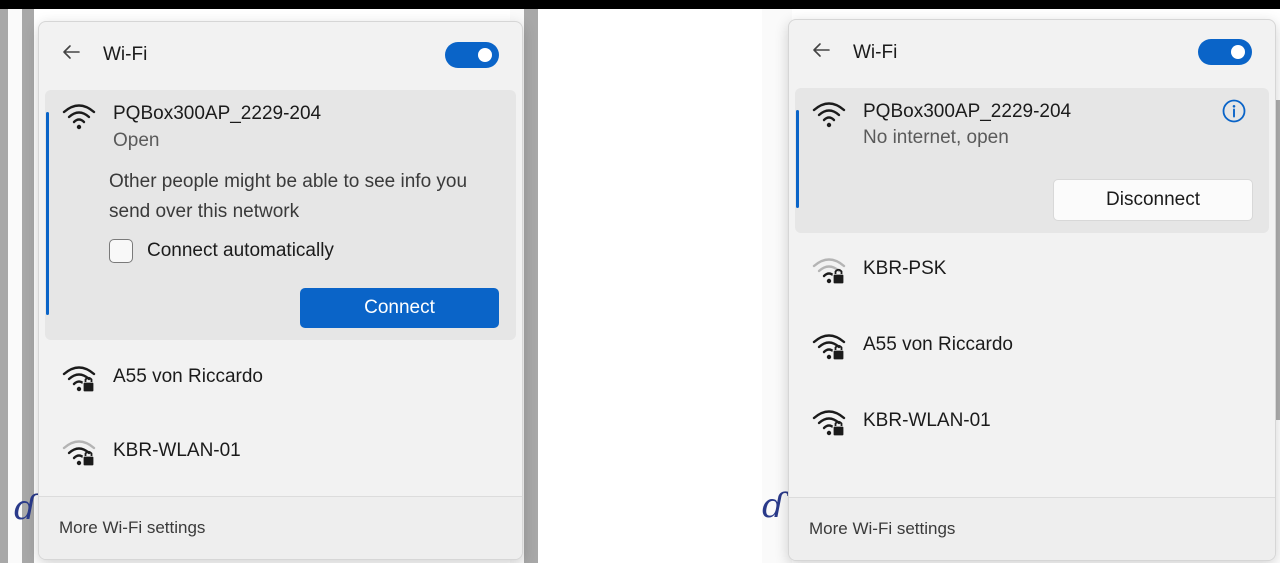 The image size is (1280, 563). I want to click on background-sheet-left, so click(15, 286).